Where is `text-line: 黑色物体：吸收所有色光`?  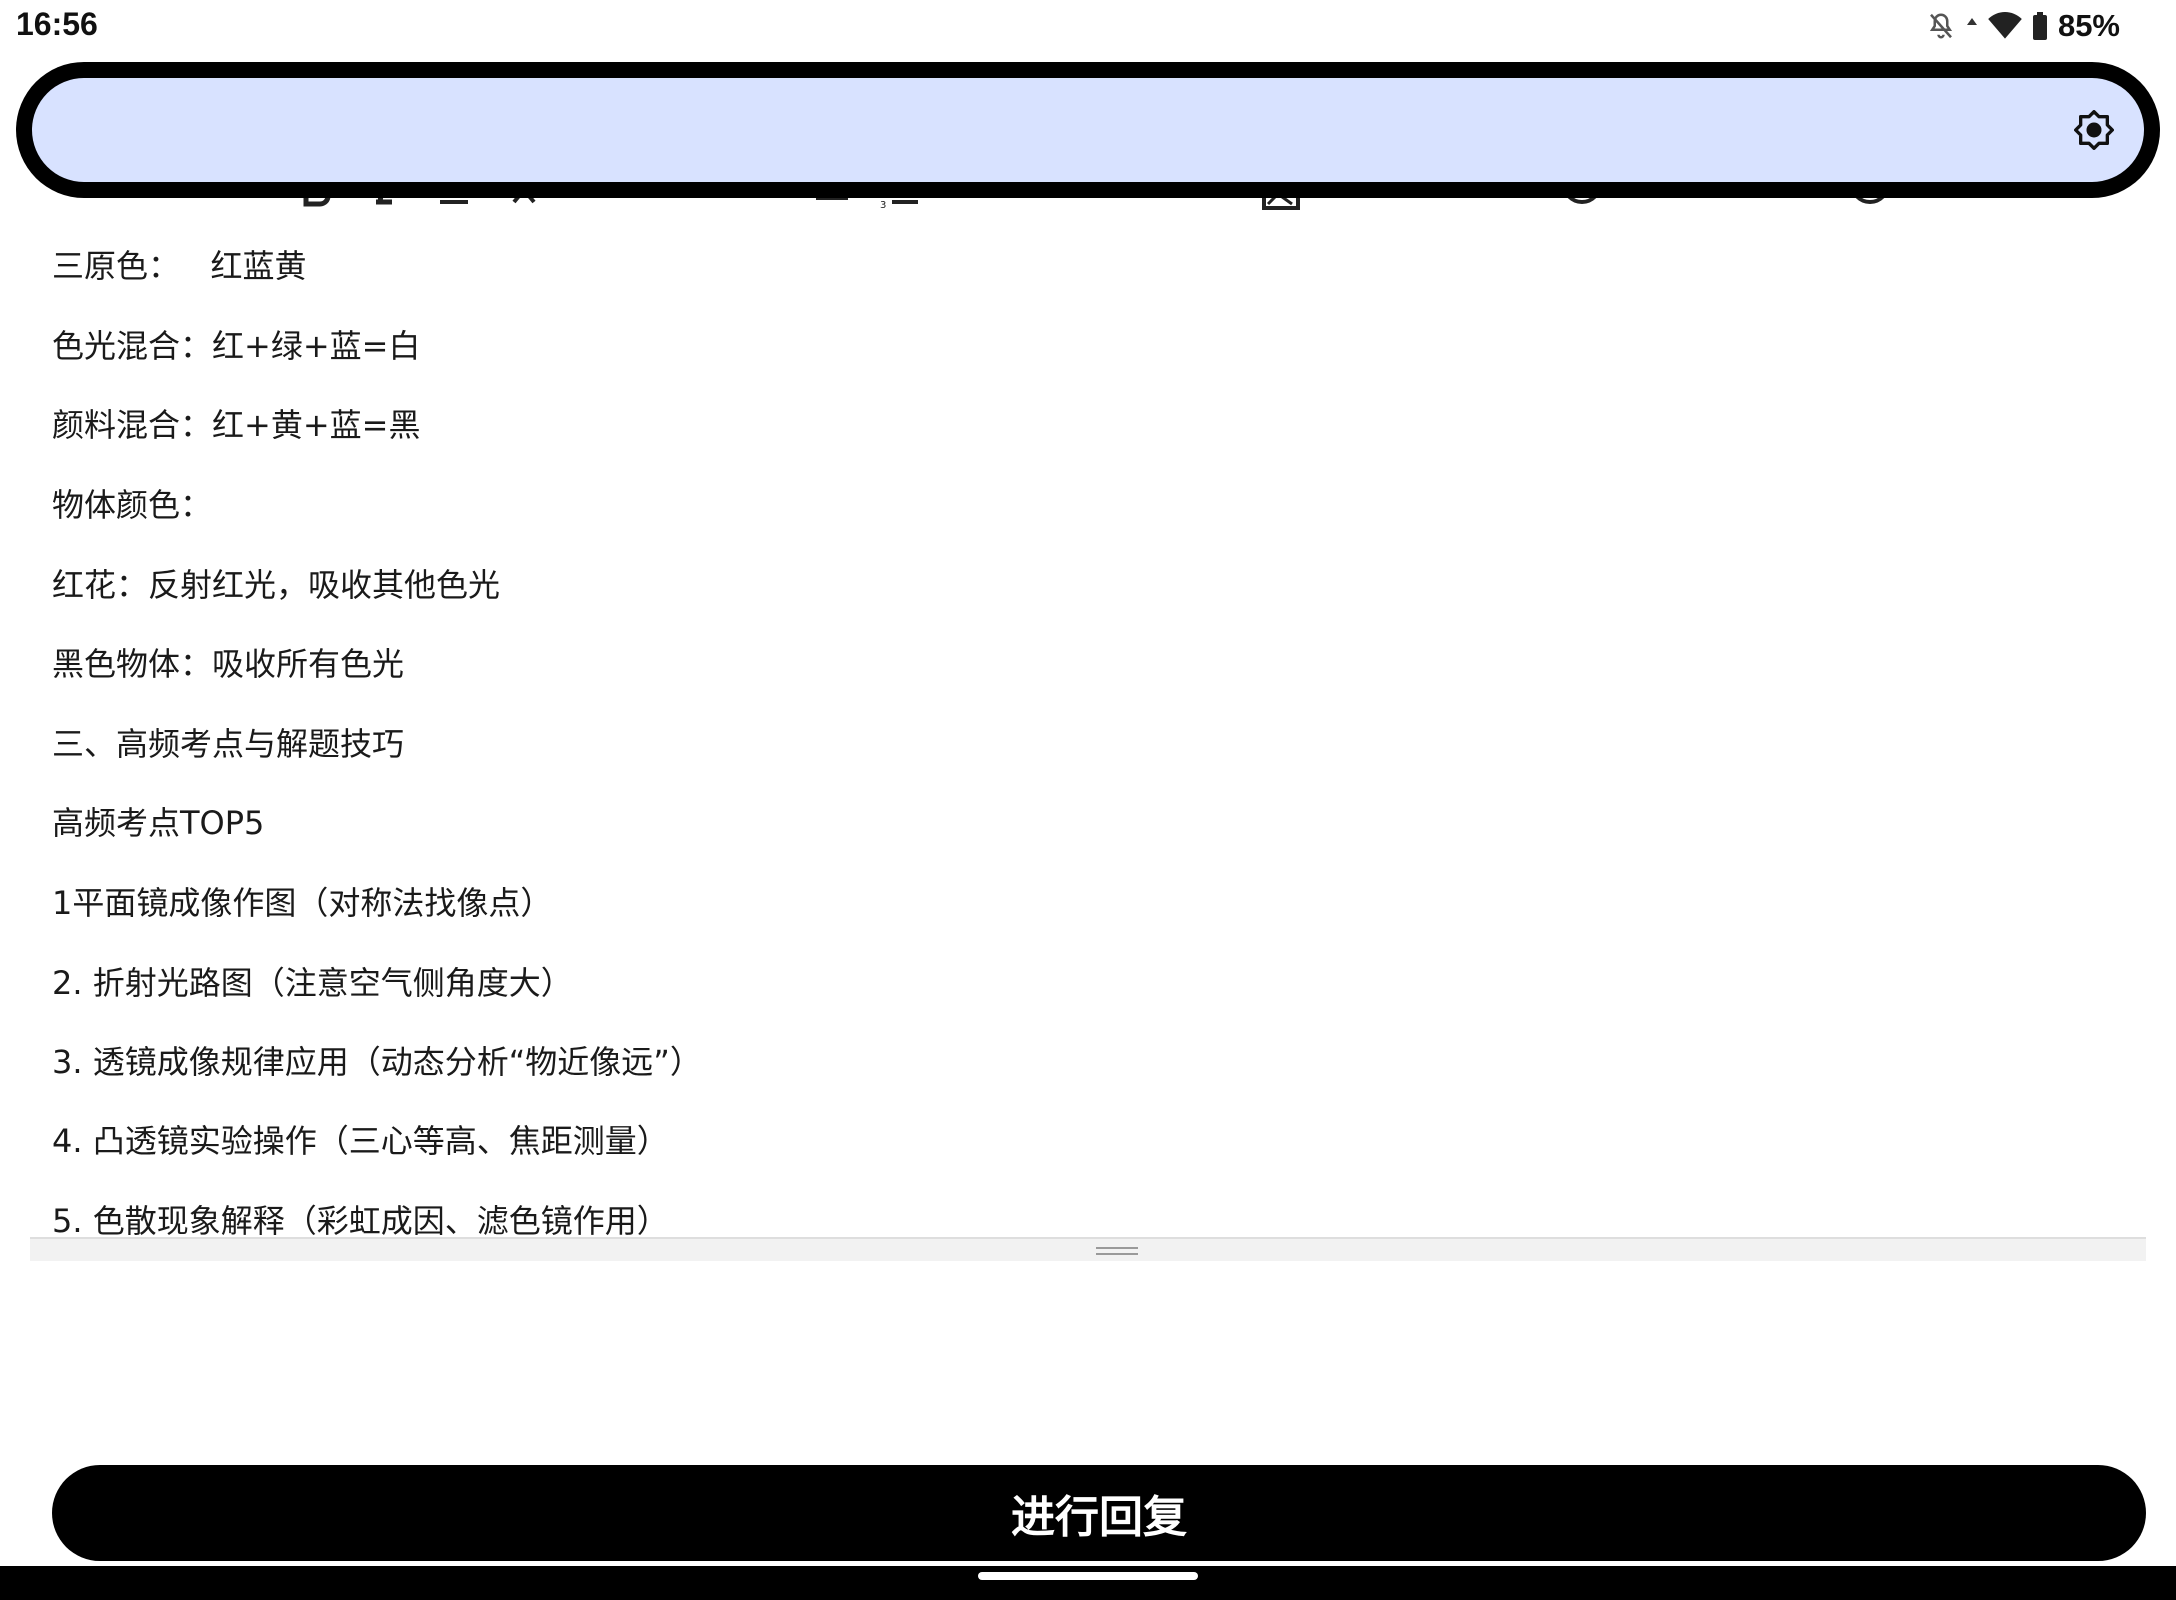
text-line: 黑色物体：吸收所有色光 is located at coordinates (228, 664).